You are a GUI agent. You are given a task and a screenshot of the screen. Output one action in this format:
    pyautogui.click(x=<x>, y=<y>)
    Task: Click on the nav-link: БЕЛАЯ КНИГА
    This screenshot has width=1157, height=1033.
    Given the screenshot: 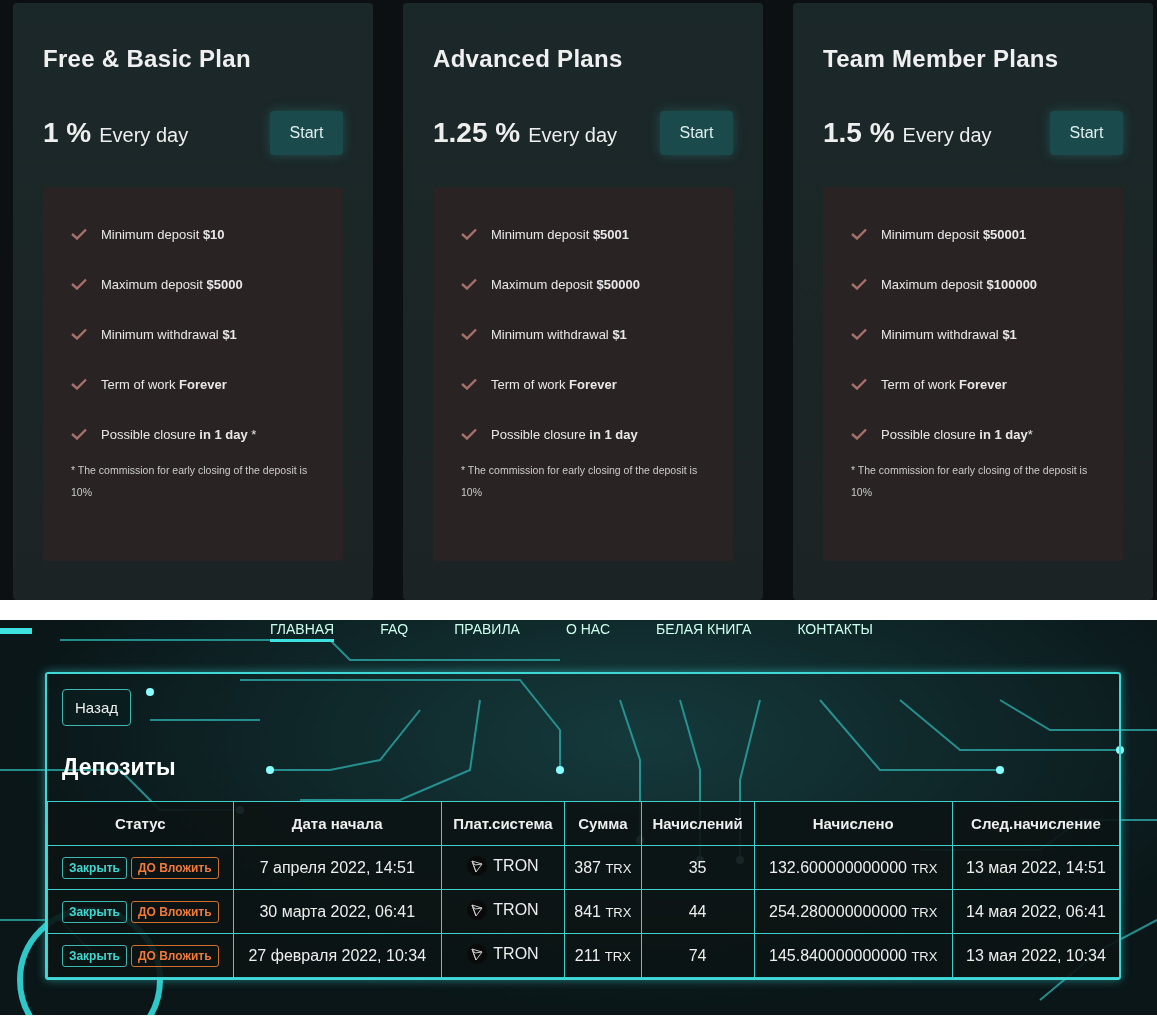 What is the action you would take?
    pyautogui.click(x=704, y=628)
    